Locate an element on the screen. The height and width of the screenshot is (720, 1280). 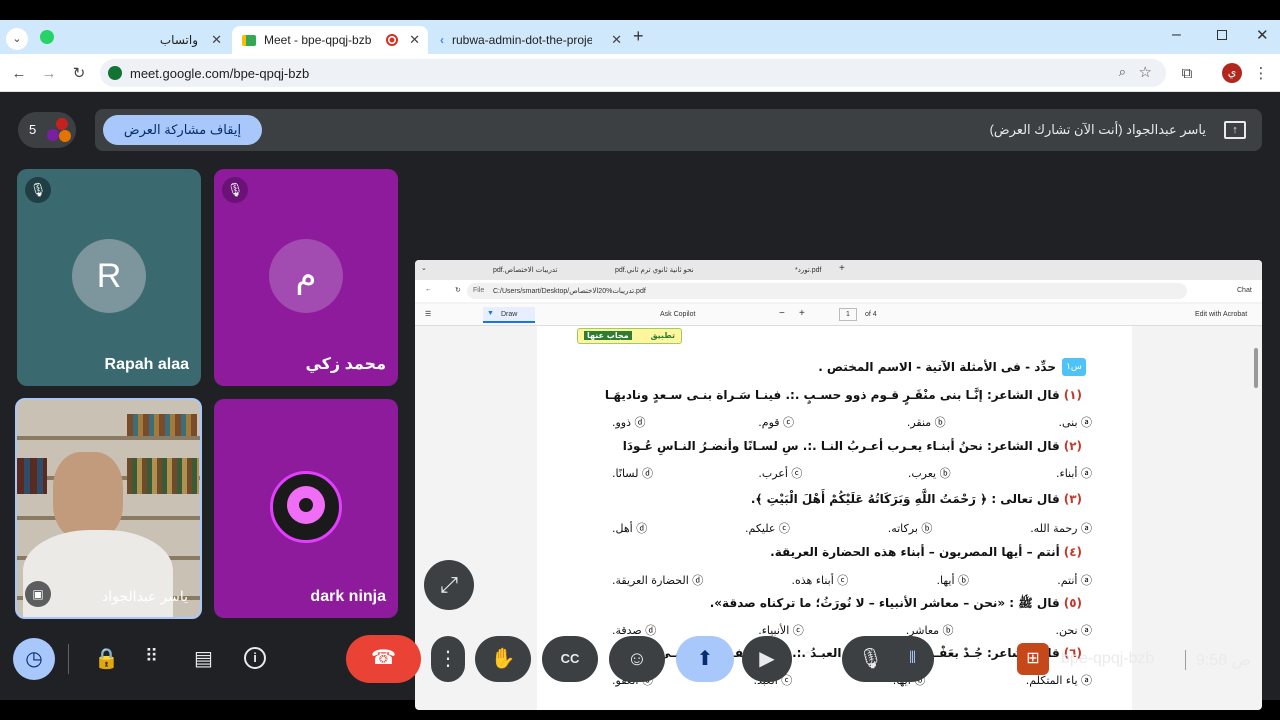
option: ⓑ بركاته. is located at coordinates (910, 528).